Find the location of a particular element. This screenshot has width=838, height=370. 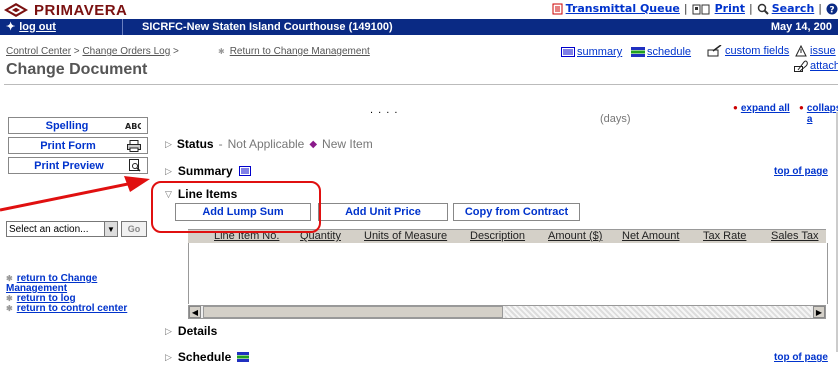

action-select: Select an action... ▼ is located at coordinates (62, 229).